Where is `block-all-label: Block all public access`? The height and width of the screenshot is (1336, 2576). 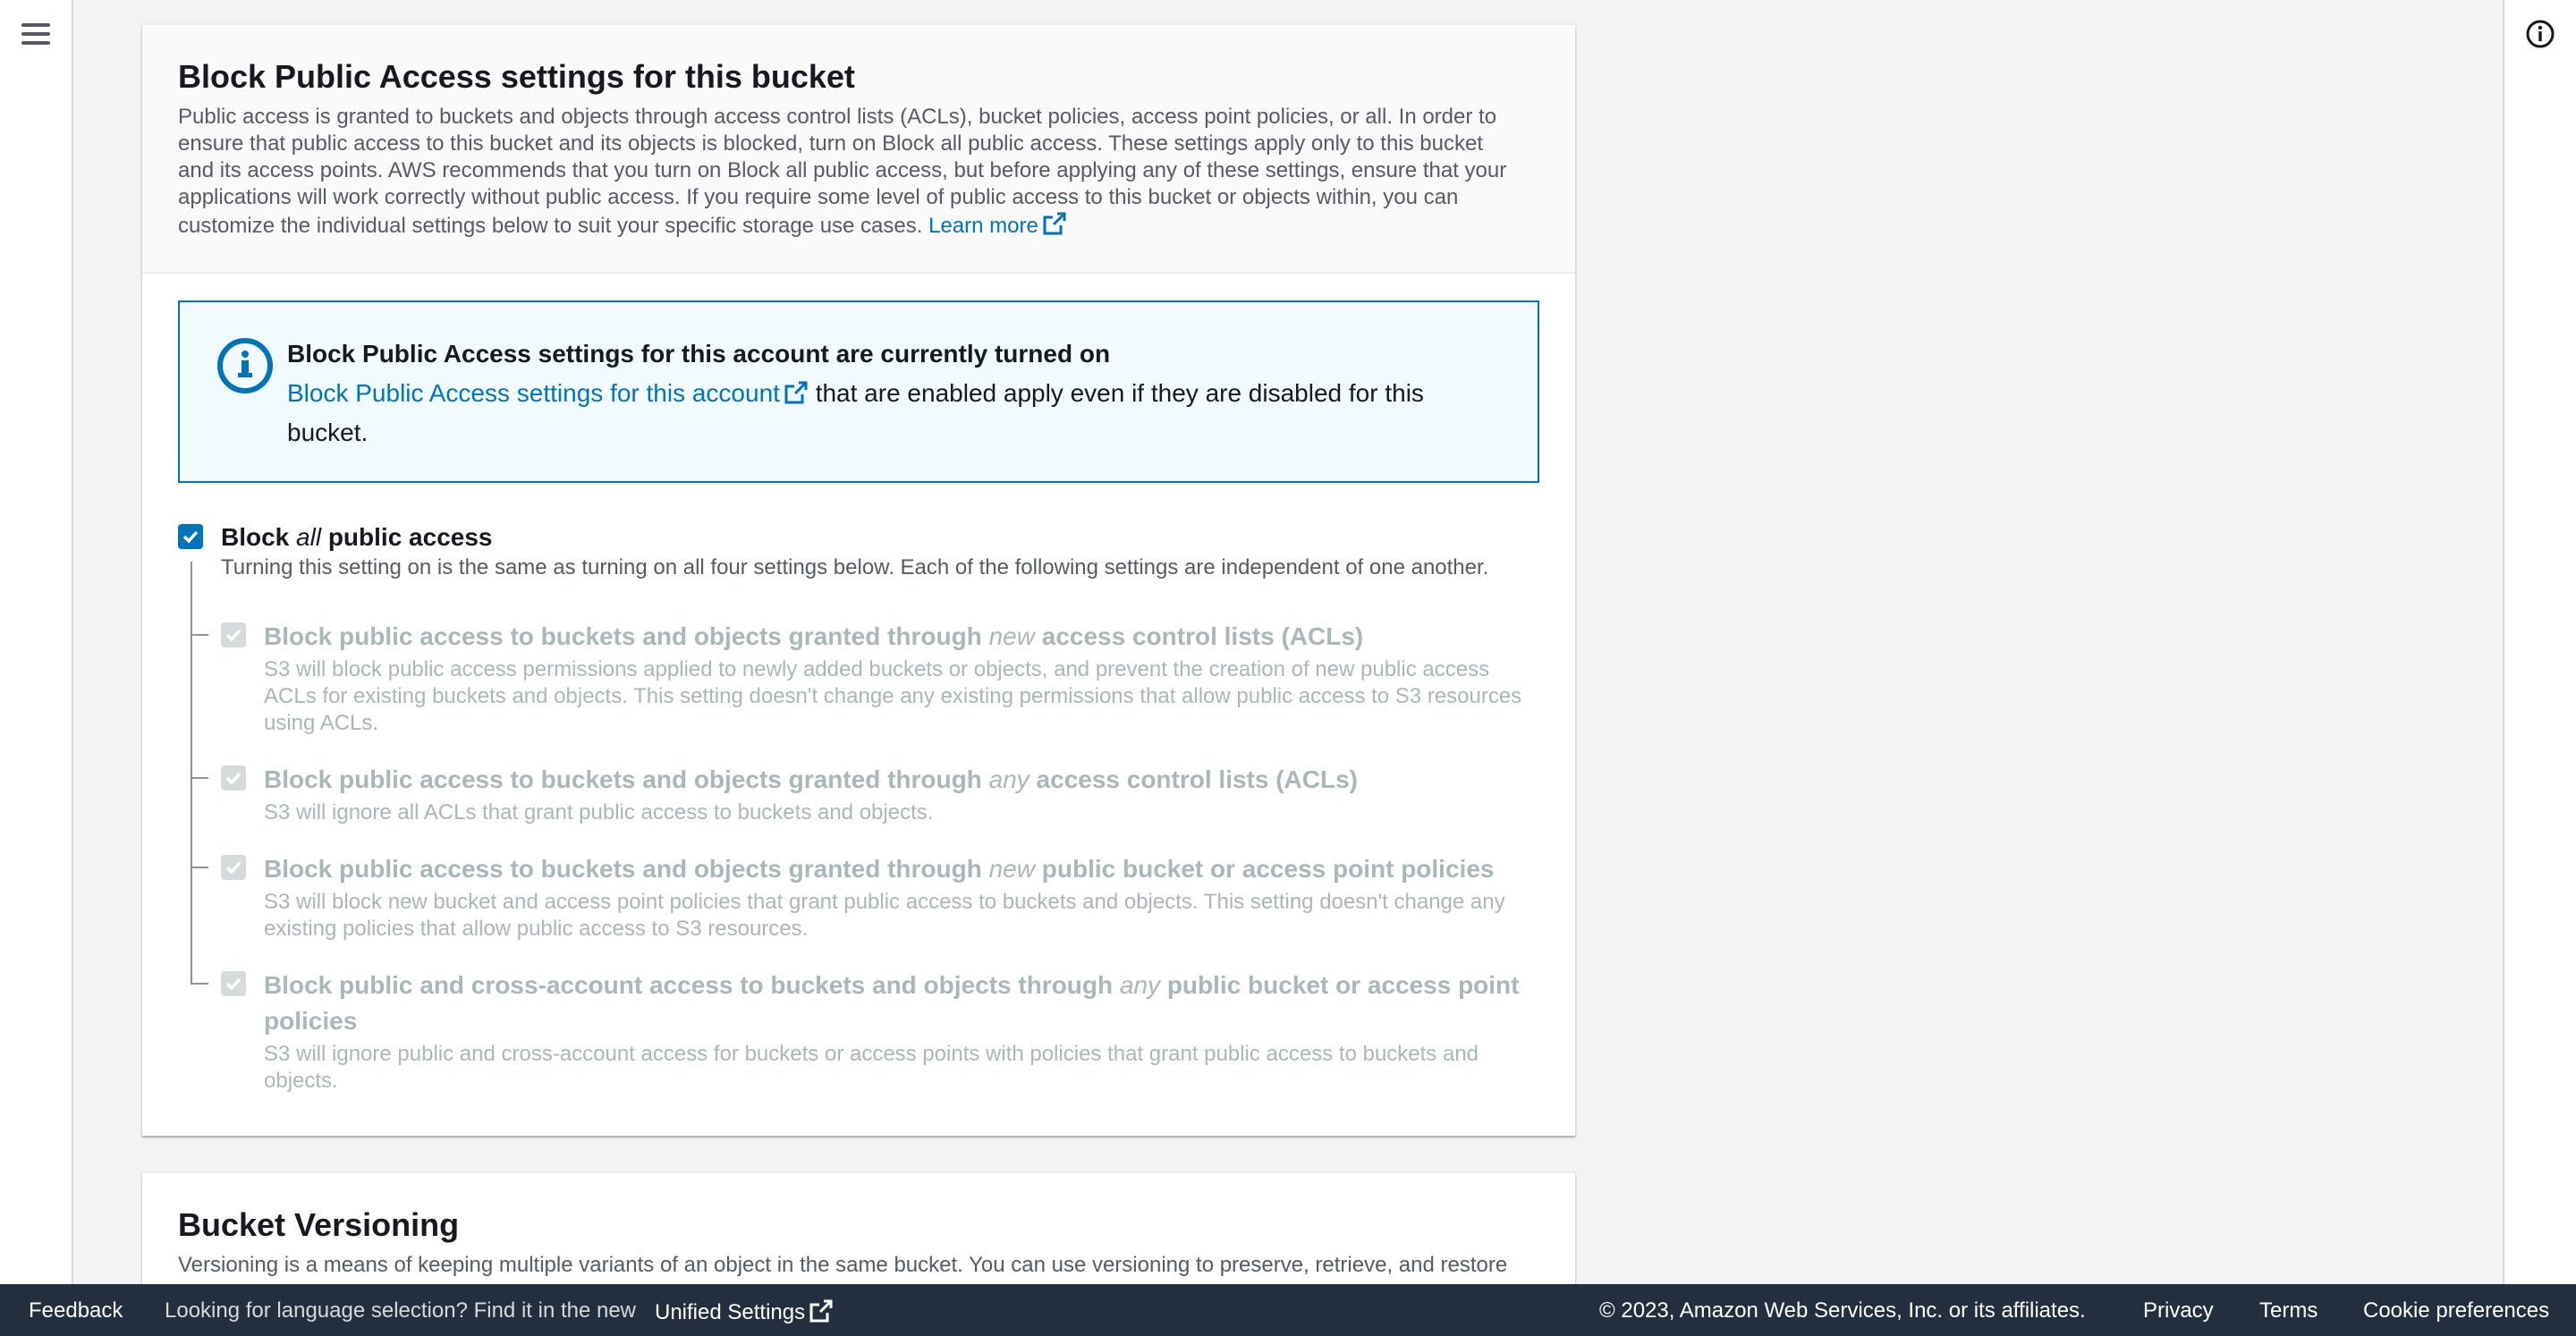 block-all-label: Block all public access is located at coordinates (356, 537).